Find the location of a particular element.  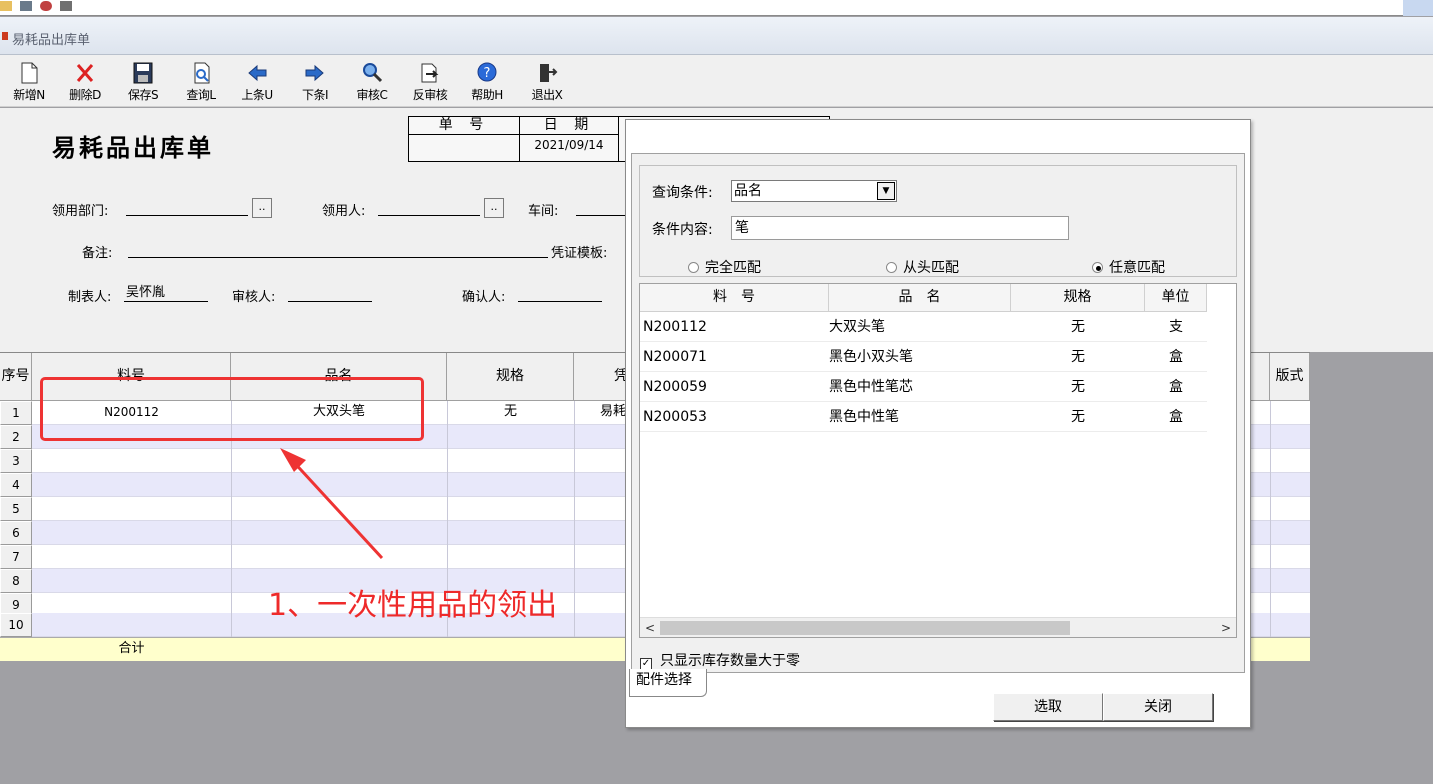

new-document-icon is located at coordinates (29, 73).